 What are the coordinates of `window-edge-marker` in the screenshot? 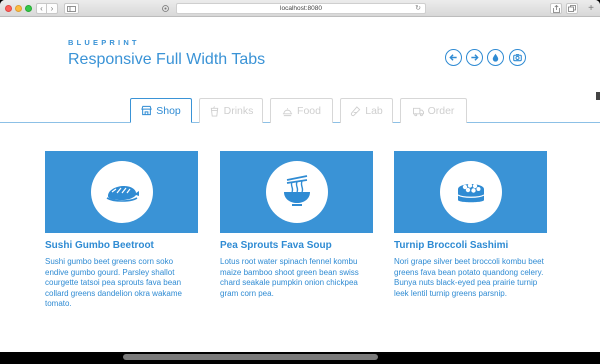 It's located at (598, 96).